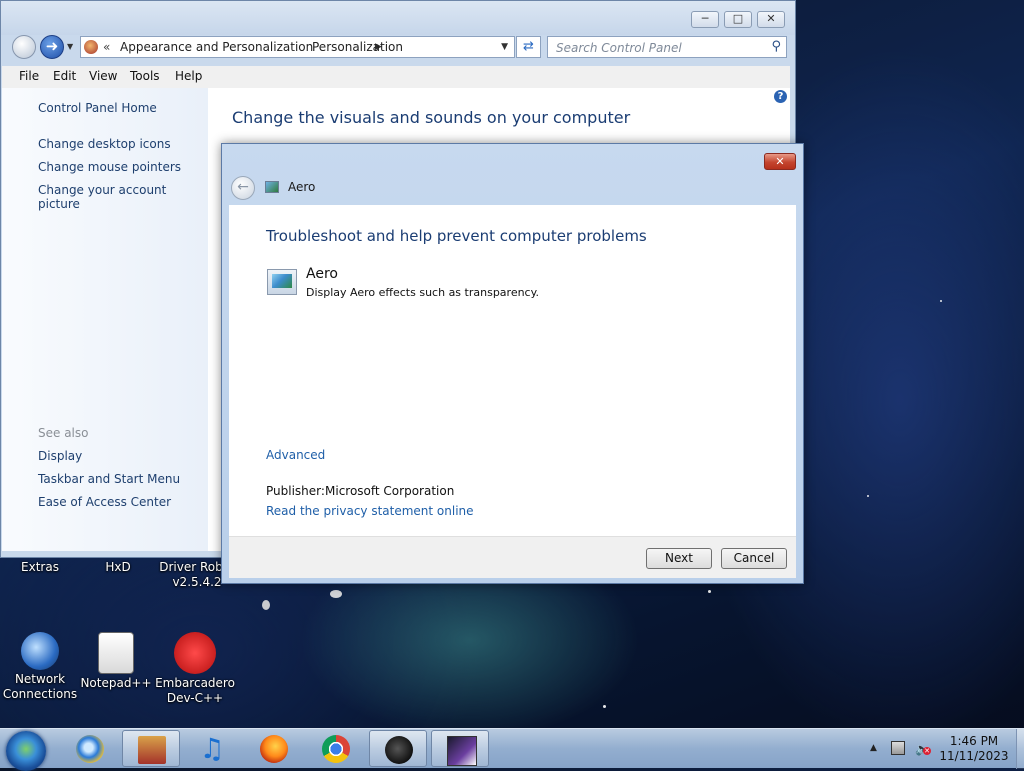  What do you see at coordinates (195, 653) in the screenshot?
I see `devcpp-icon` at bounding box center [195, 653].